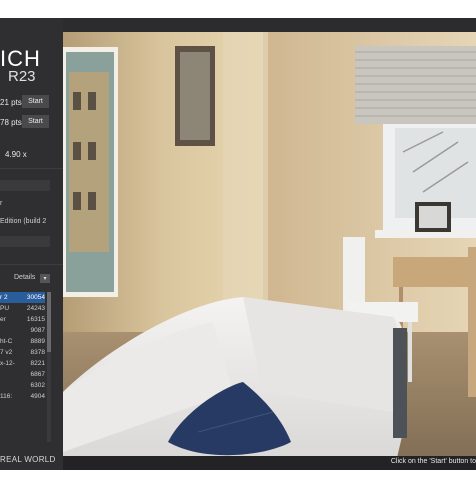 This screenshot has height=477, width=476. Describe the element at coordinates (269, 463) in the screenshot. I see `status-bar: Click on the 'Start' button to` at that location.